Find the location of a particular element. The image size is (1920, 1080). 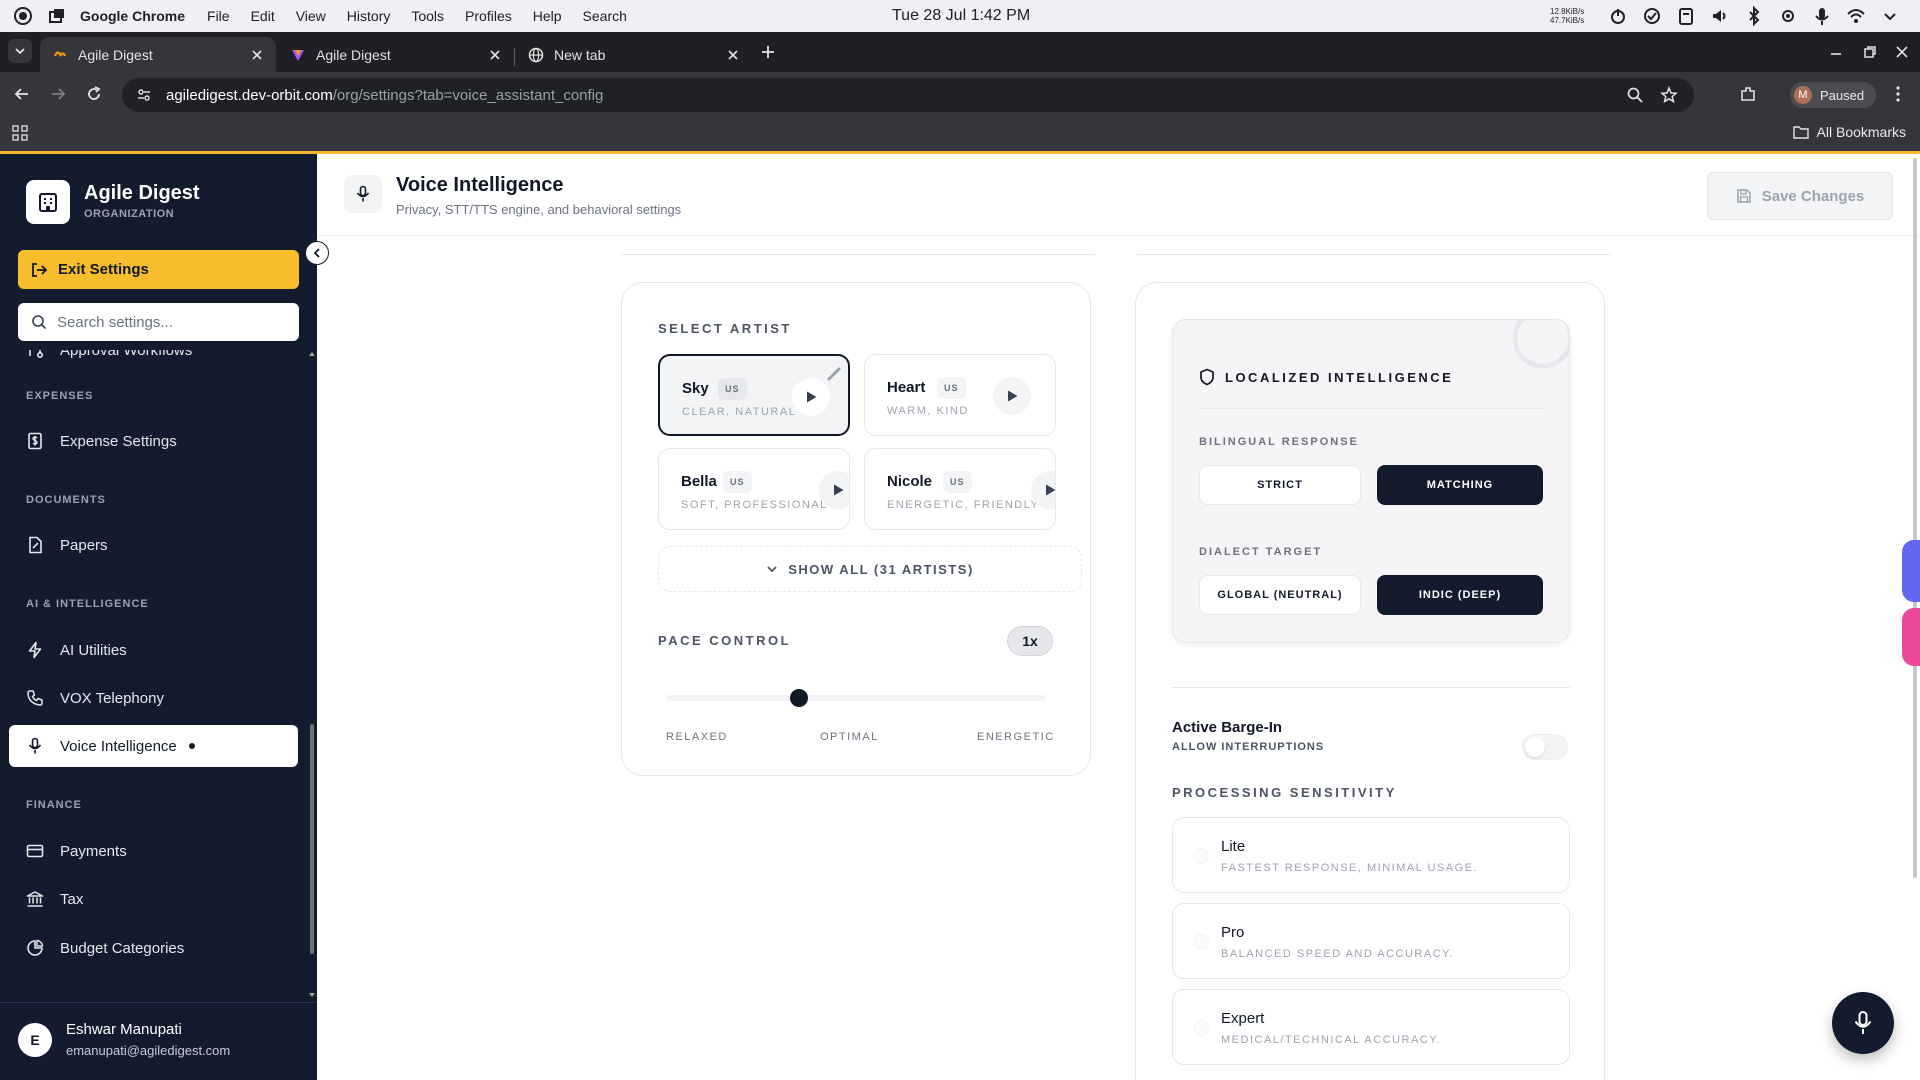

microphone-tray-icon is located at coordinates (1822, 16).